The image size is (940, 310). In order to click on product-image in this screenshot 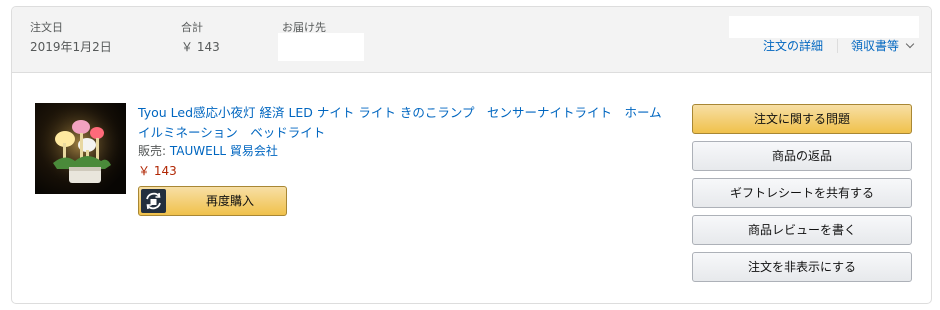, I will do `click(80, 148)`.